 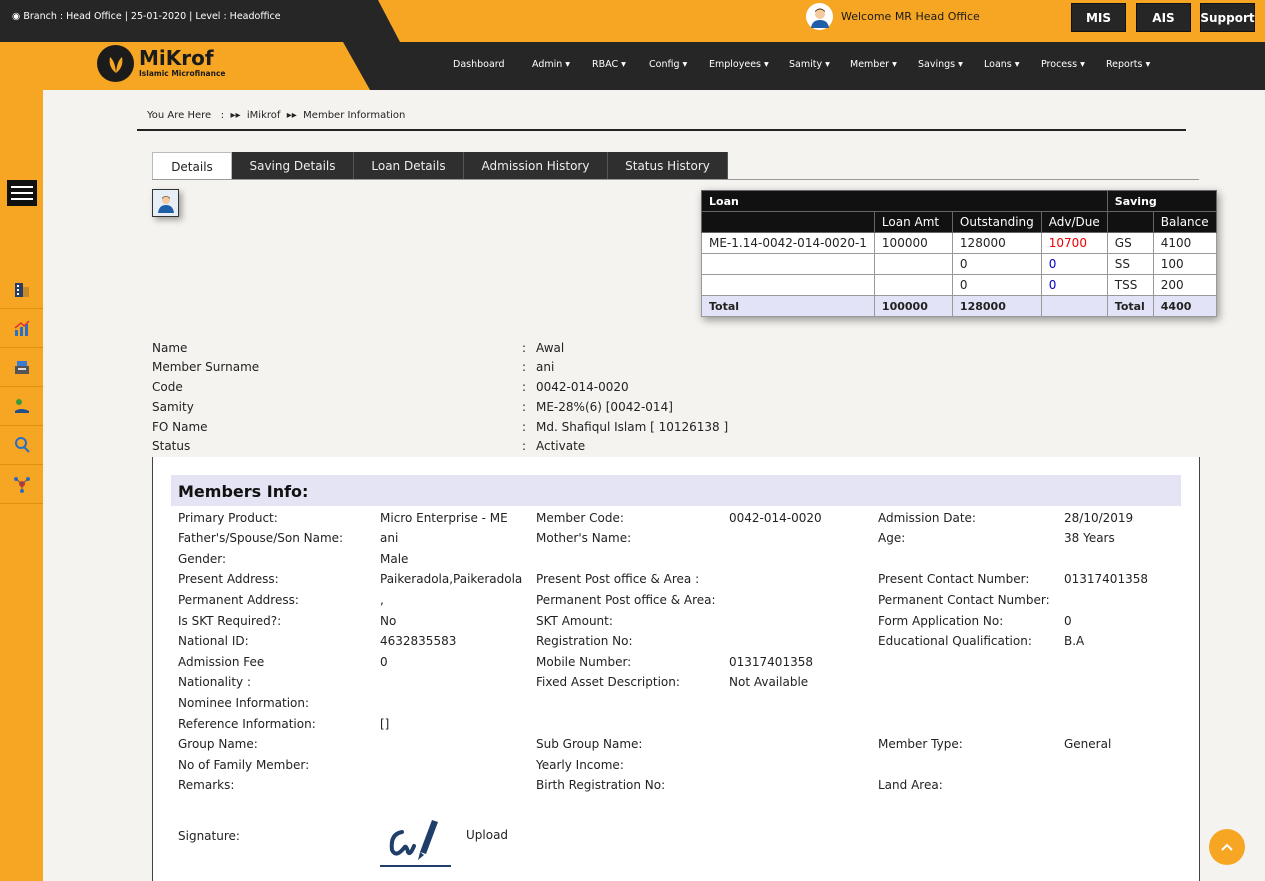 I want to click on saving-header: Saving, so click(x=1161, y=201).